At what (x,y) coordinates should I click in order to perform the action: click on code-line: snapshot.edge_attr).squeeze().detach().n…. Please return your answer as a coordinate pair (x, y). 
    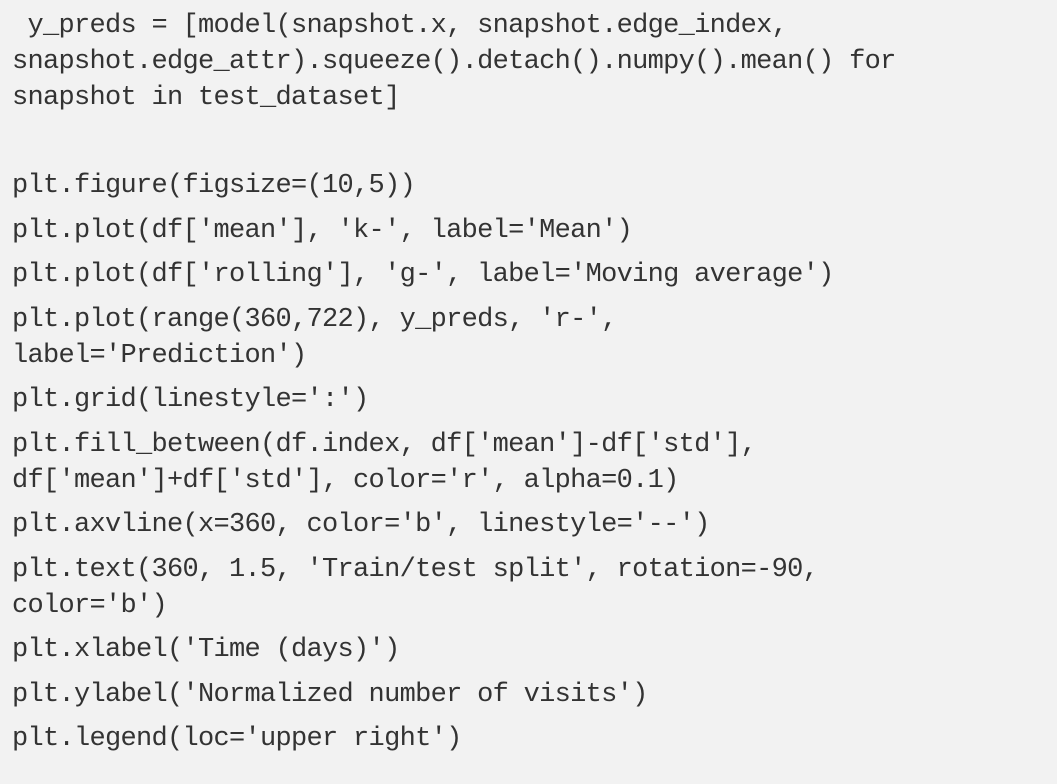
    Looking at the image, I should click on (454, 62).